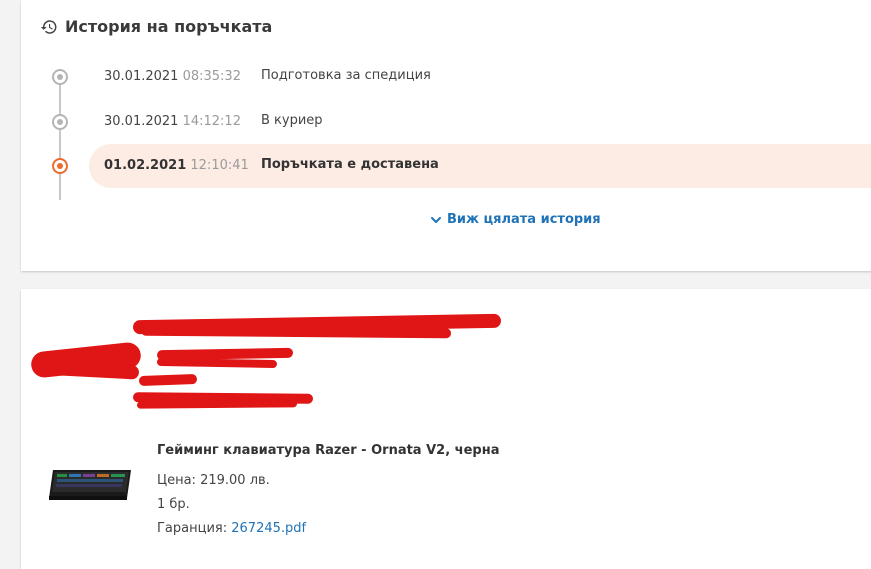  Describe the element at coordinates (211, 76) in the screenshot. I see `entry-time: 08:35:32` at that location.